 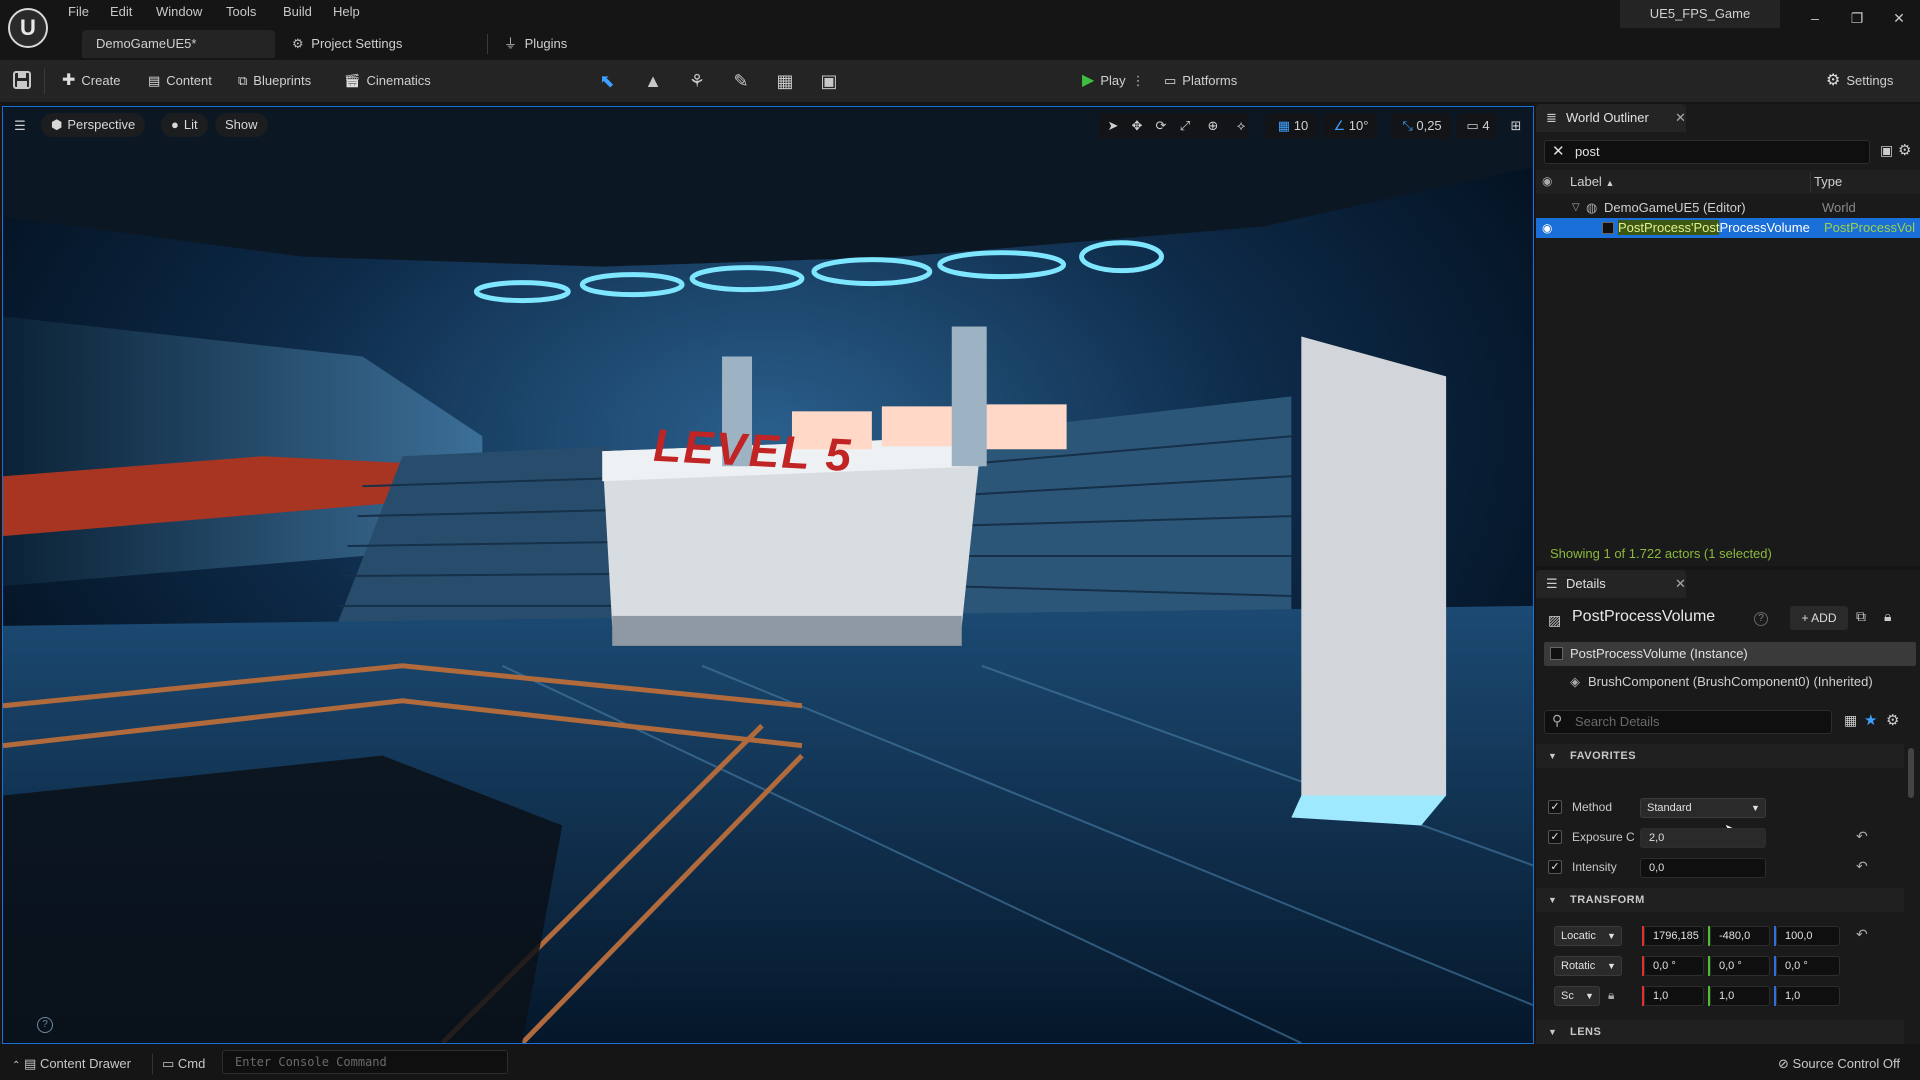 What do you see at coordinates (1819, 618) in the screenshot?
I see `add-component-button: + ADD` at bounding box center [1819, 618].